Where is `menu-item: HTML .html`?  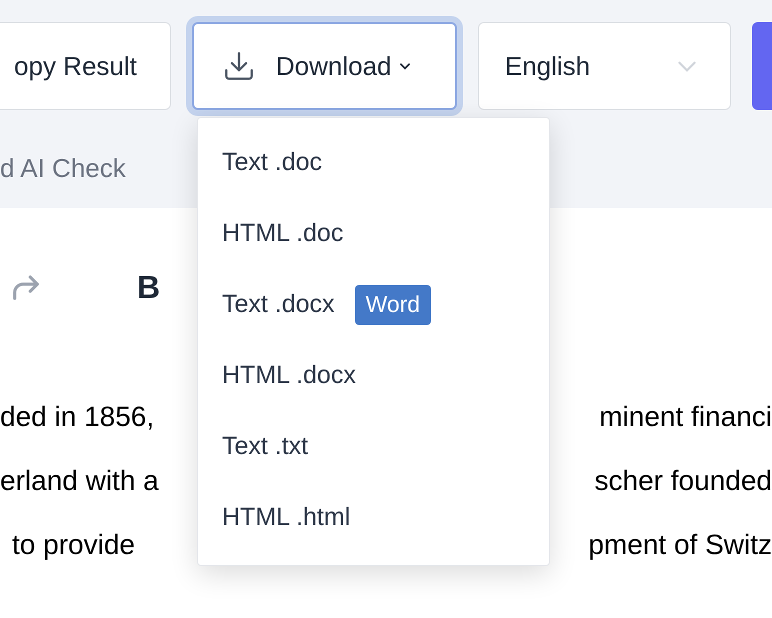
menu-item: HTML .html is located at coordinates (373, 517).